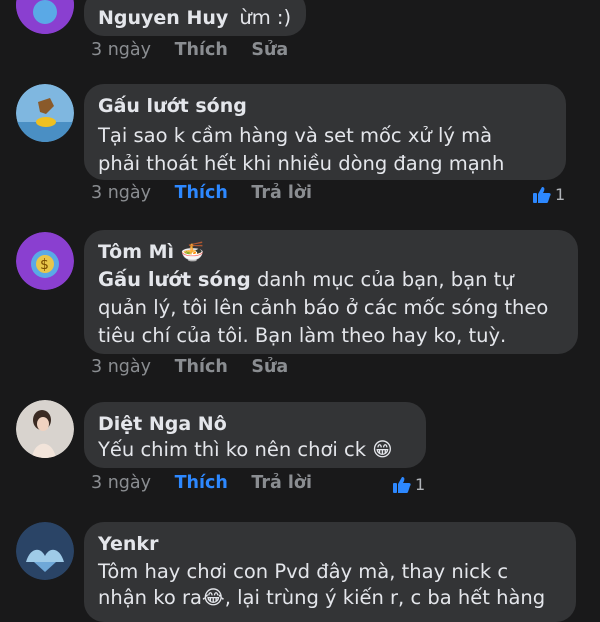 The image size is (600, 622). I want to click on comment-text-line: Tôm hay chơi con Pvd đây mà, thay nick c, so click(303, 571).